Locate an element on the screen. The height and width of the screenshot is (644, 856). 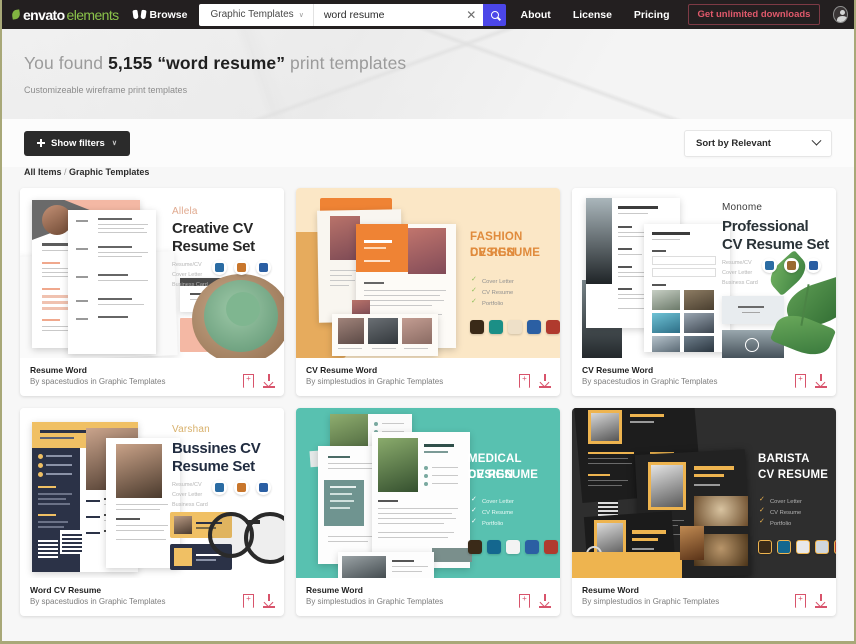
breadcrumb-current: Graphic Templates is located at coordinates (109, 172).